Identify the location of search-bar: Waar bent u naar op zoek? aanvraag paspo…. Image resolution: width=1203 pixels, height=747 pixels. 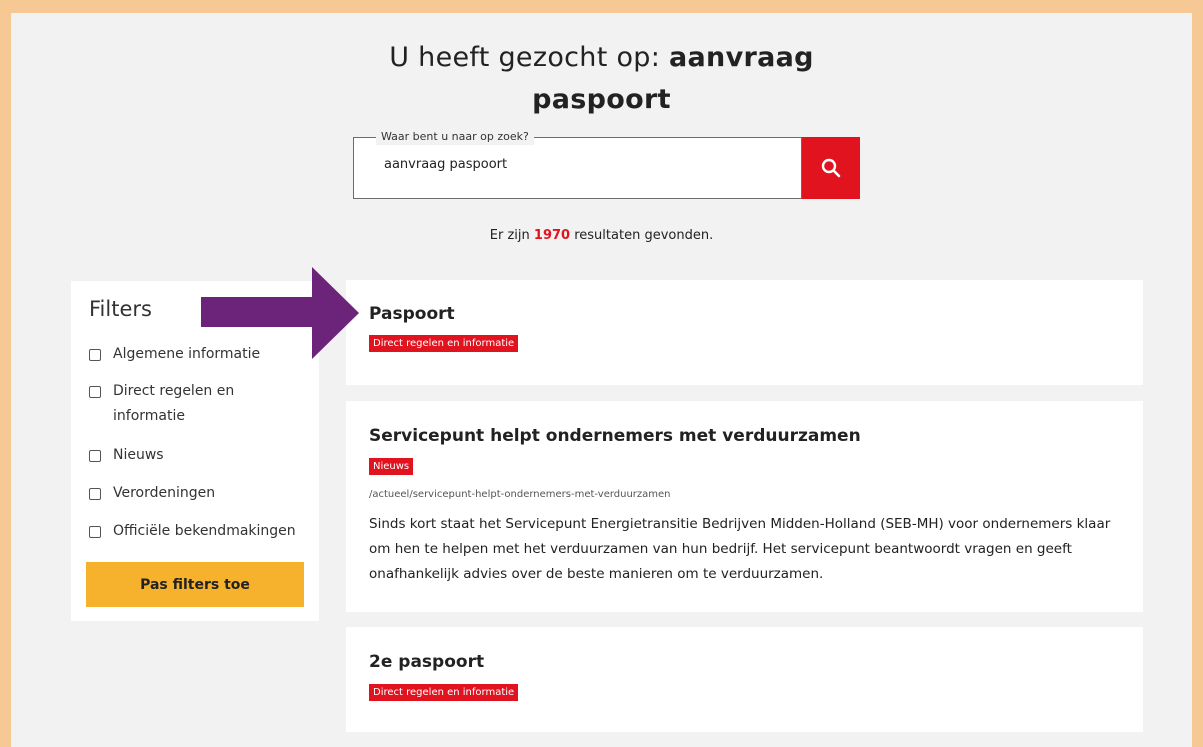
(606, 164).